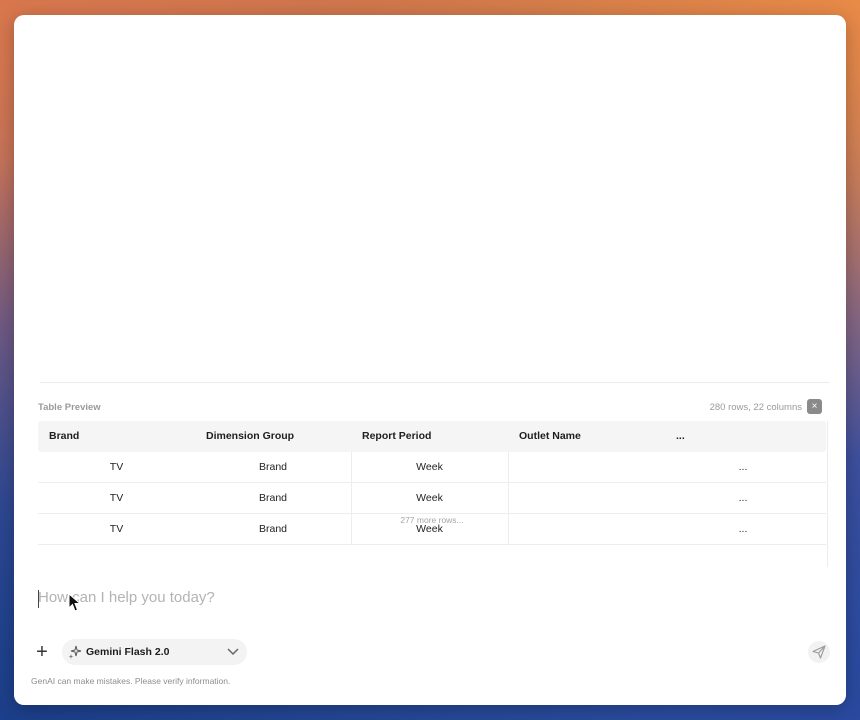 This screenshot has height=720, width=860. What do you see at coordinates (38, 599) in the screenshot?
I see `text-caret` at bounding box center [38, 599].